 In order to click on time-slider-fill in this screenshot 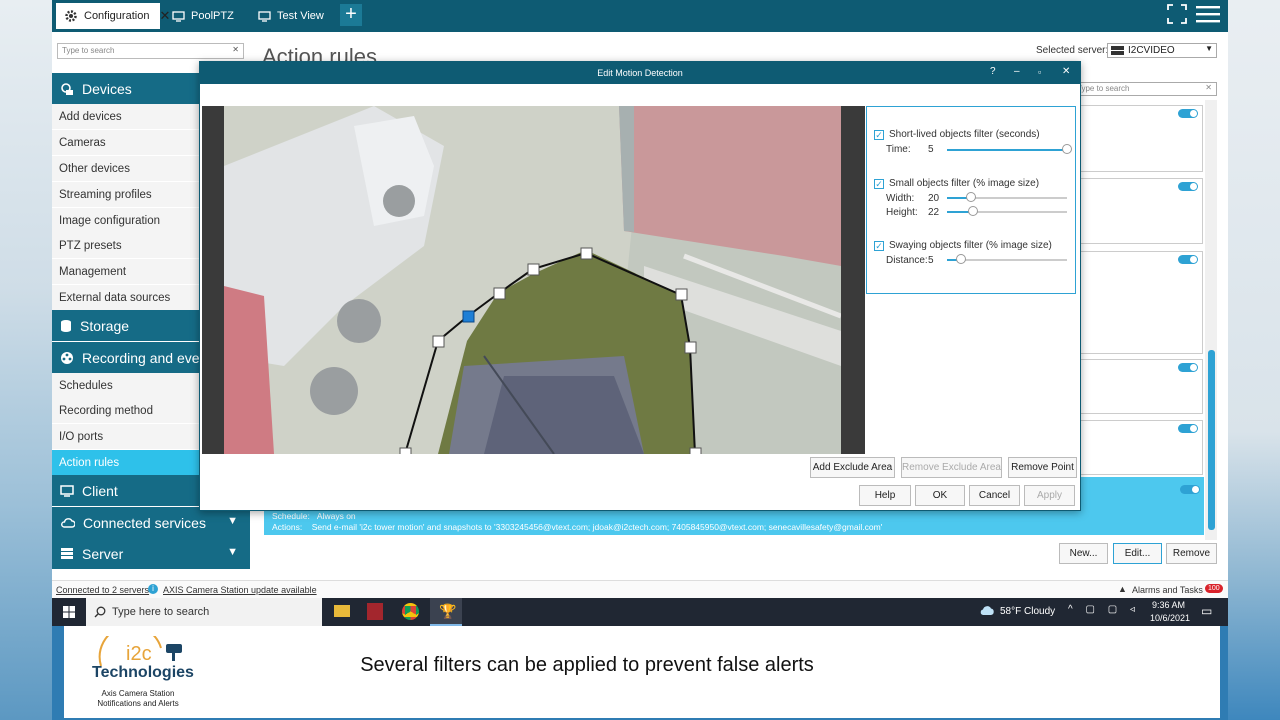, I will do `click(1007, 150)`.